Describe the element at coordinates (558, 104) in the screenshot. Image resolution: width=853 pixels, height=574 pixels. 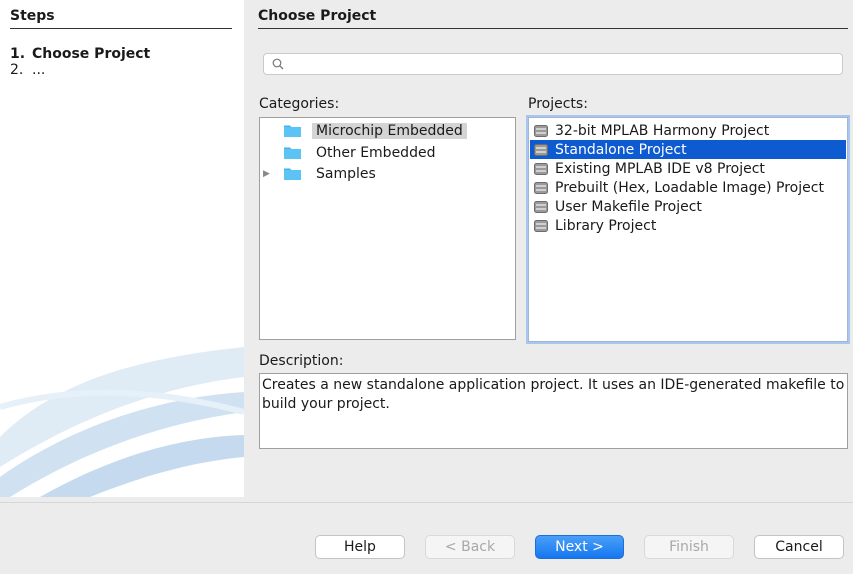
I see `projects-label: Projects:` at that location.